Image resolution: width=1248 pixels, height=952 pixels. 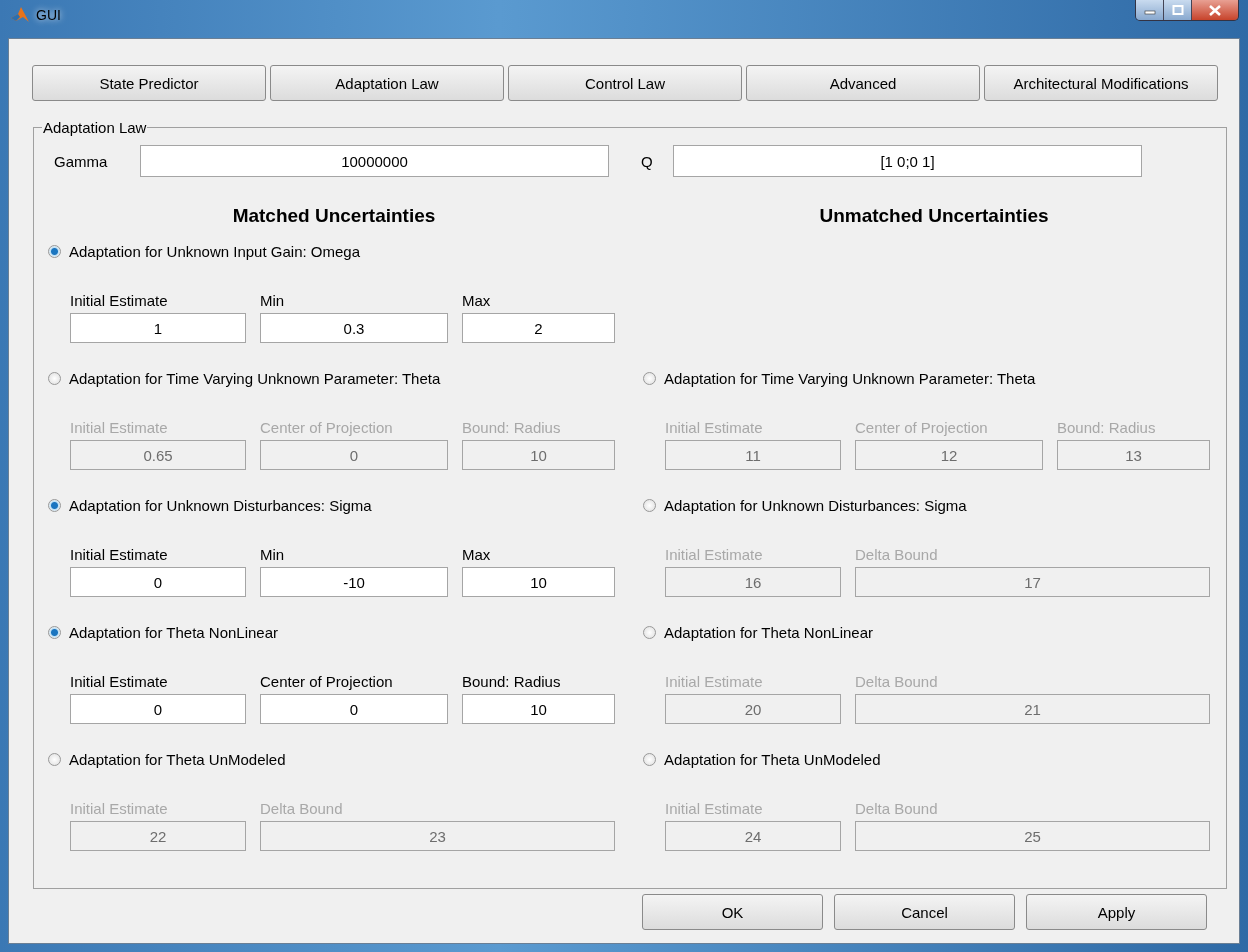 What do you see at coordinates (81, 161) in the screenshot?
I see `gamma-label: Gamma` at bounding box center [81, 161].